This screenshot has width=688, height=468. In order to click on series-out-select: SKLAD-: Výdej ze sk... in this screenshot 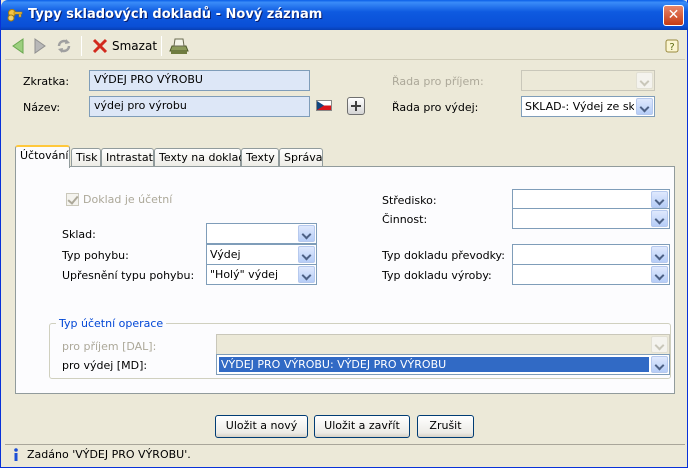, I will do `click(588, 106)`.